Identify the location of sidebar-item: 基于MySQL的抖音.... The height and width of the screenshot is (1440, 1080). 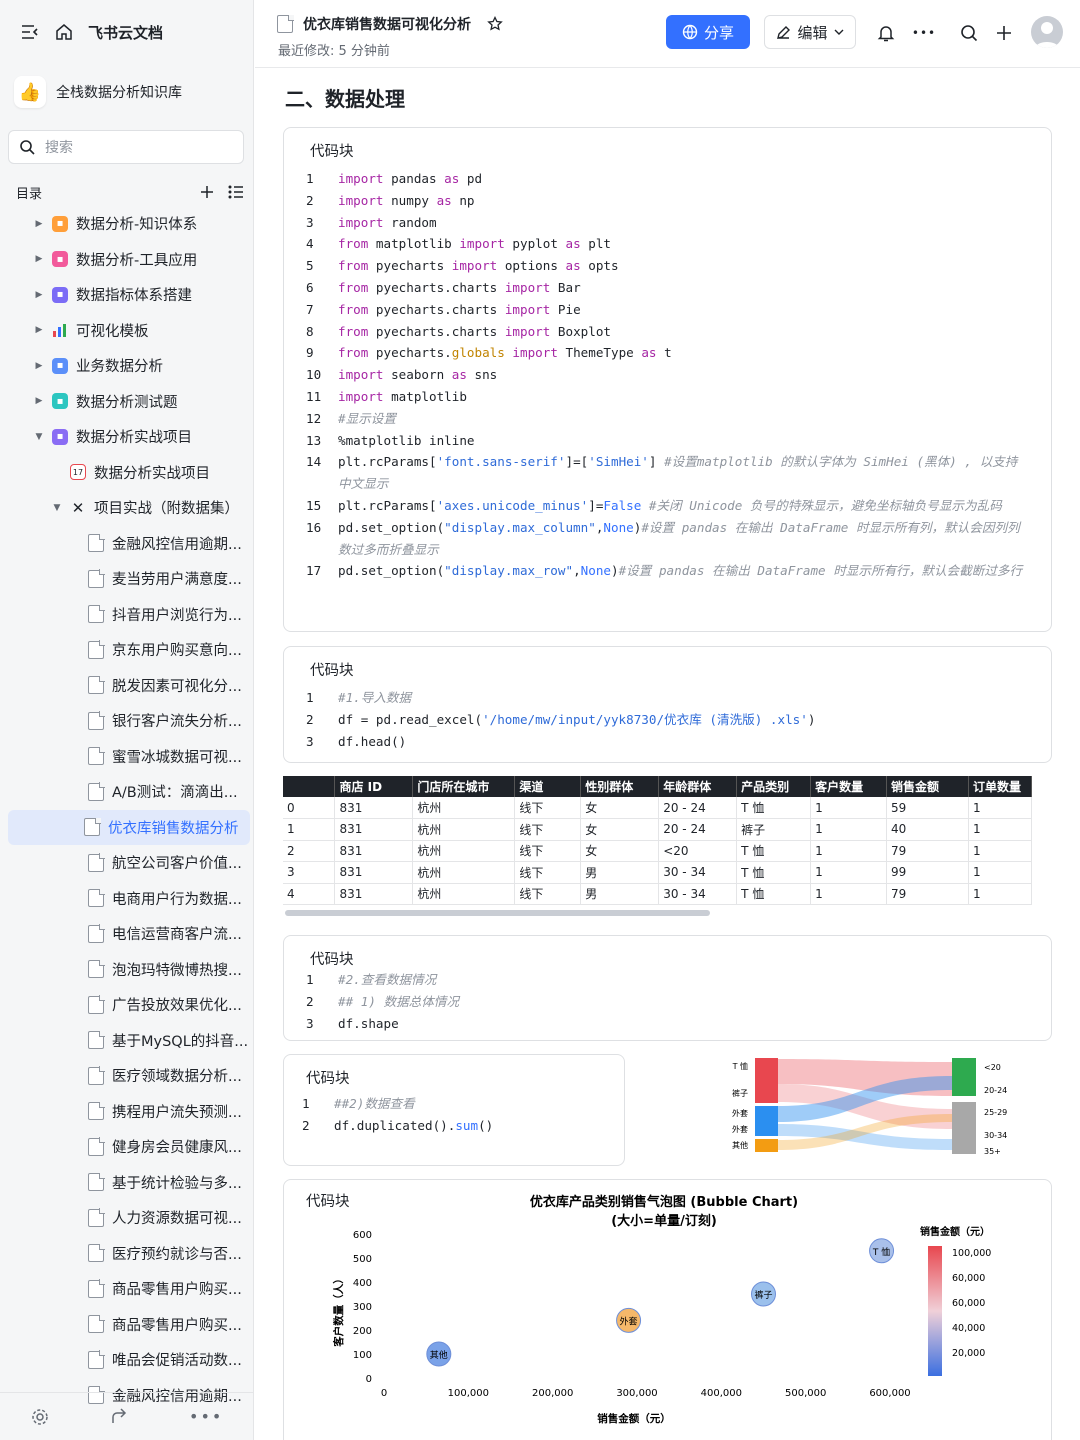
(127, 1041).